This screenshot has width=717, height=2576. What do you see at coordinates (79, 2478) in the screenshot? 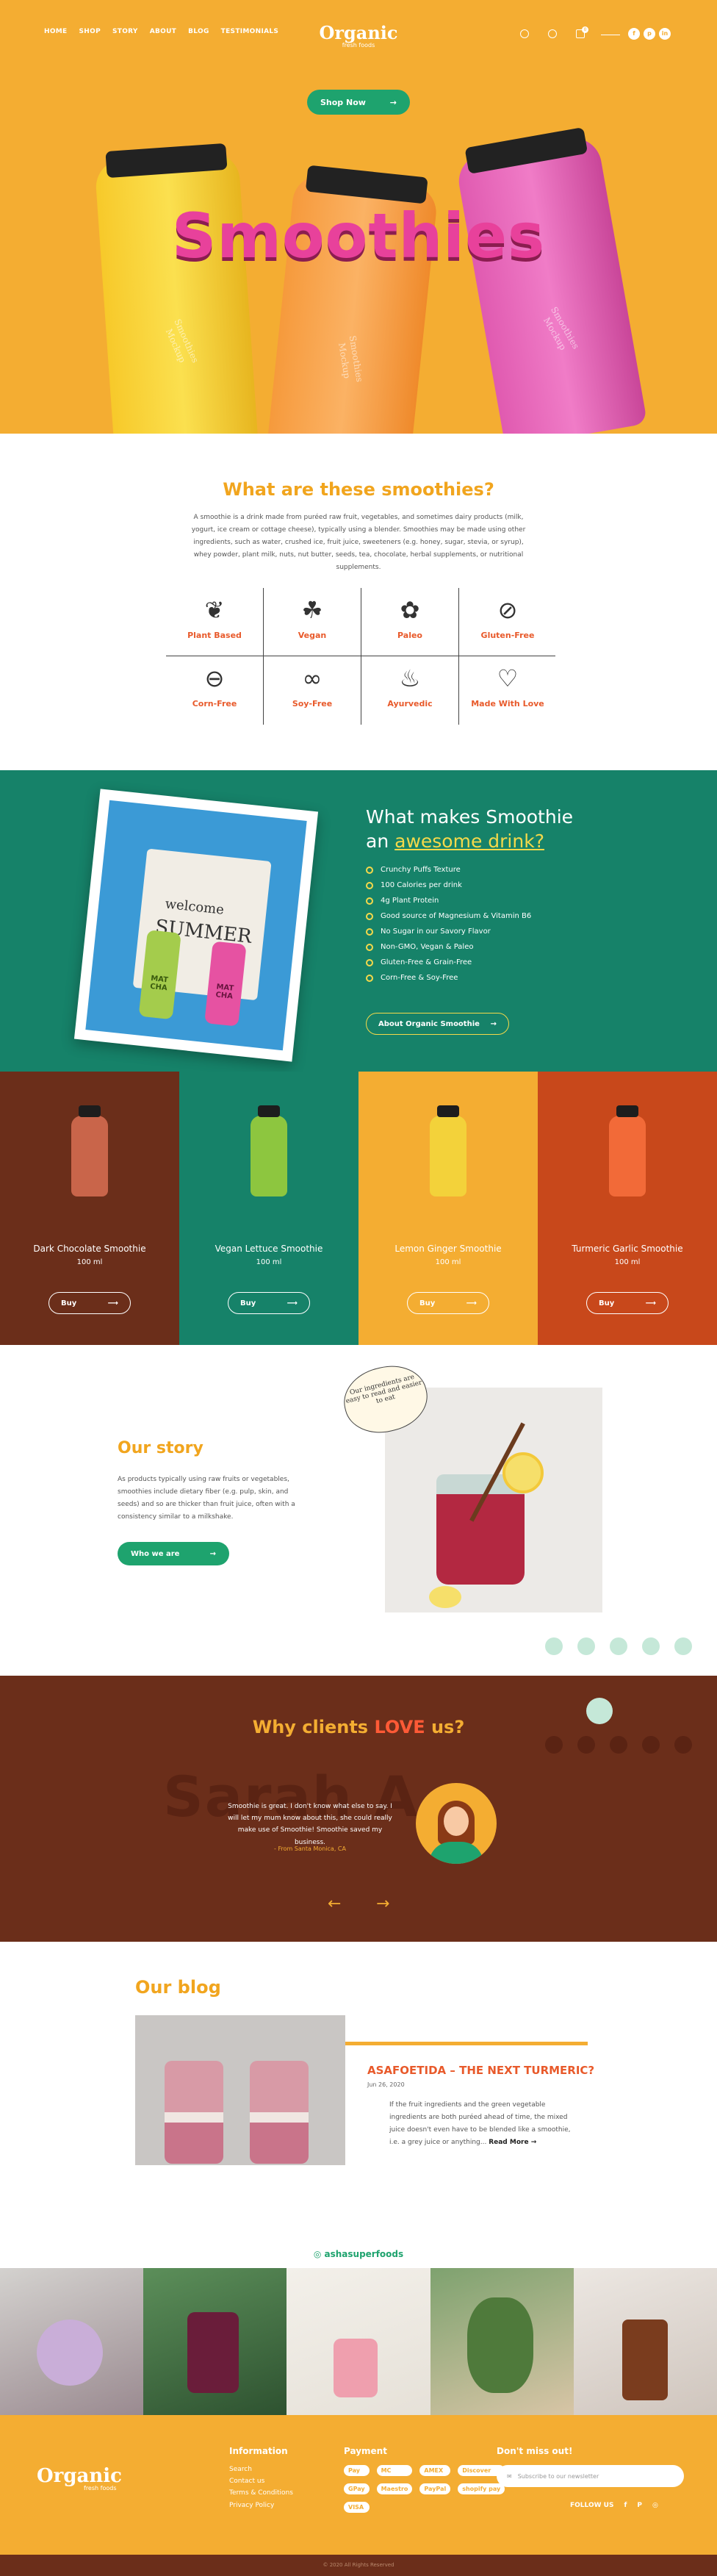
I see `footer-logo: Organic fresh foods` at bounding box center [79, 2478].